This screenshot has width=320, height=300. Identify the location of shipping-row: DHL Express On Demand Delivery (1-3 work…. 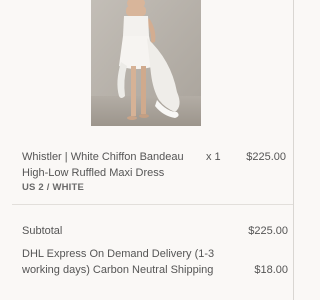
(155, 271).